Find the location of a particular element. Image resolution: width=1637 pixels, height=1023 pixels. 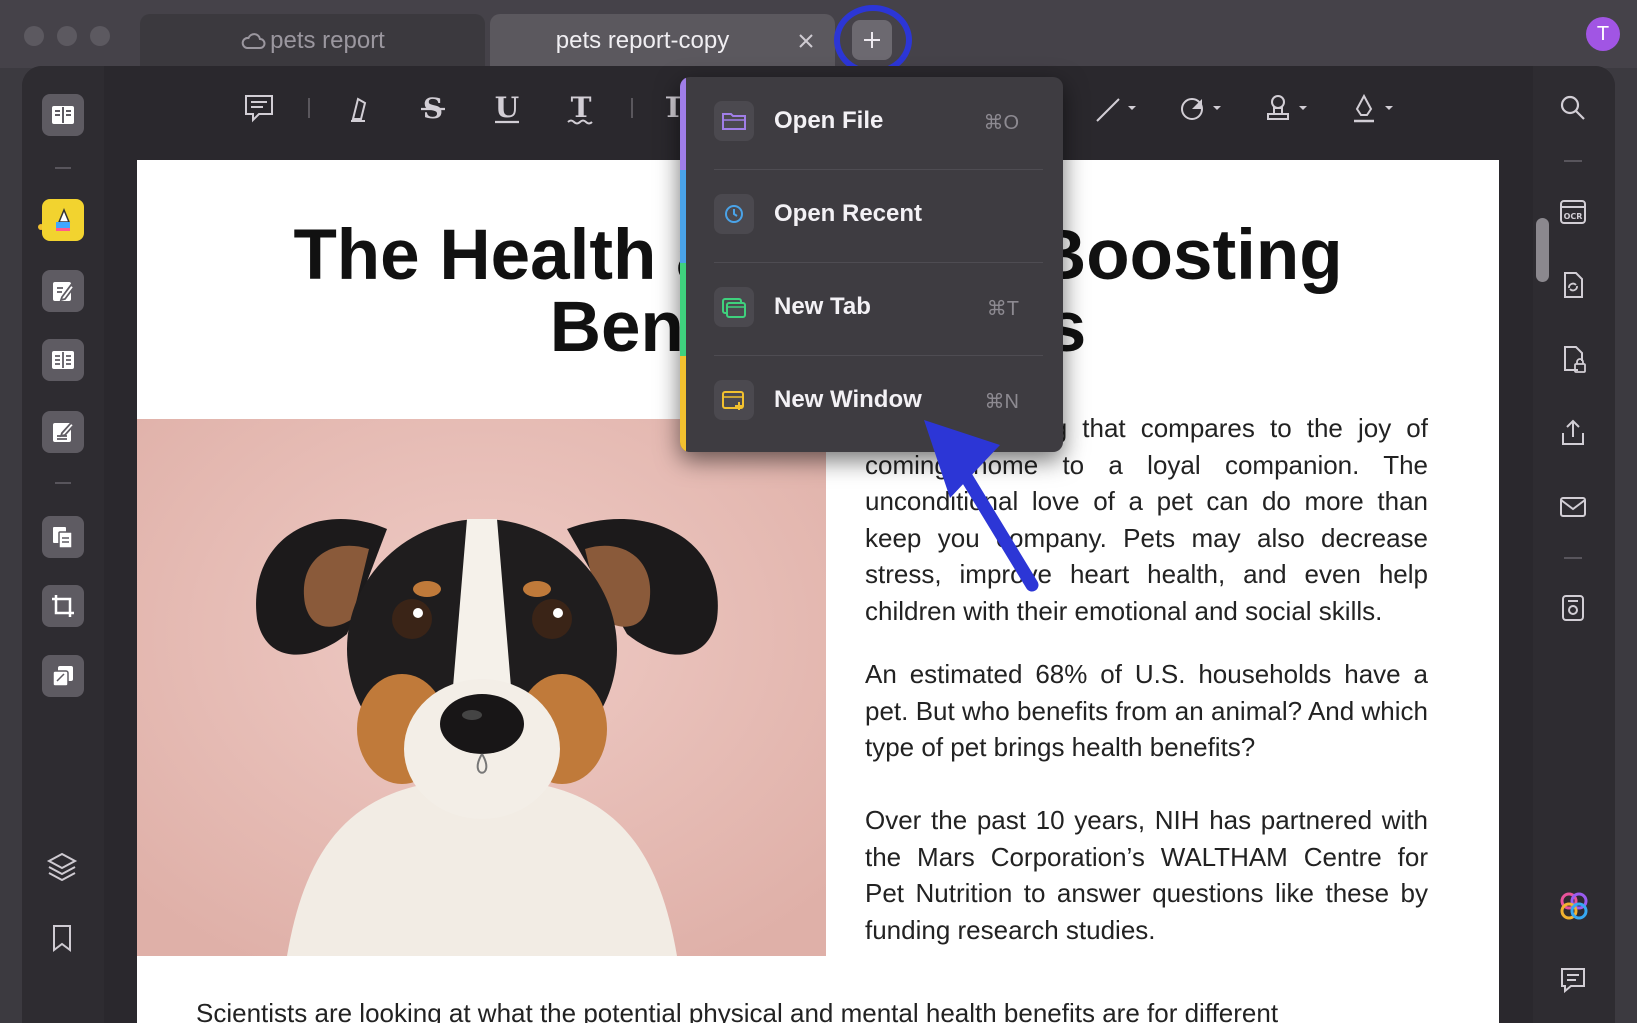

menu-item-label: Open File is located at coordinates (829, 120).